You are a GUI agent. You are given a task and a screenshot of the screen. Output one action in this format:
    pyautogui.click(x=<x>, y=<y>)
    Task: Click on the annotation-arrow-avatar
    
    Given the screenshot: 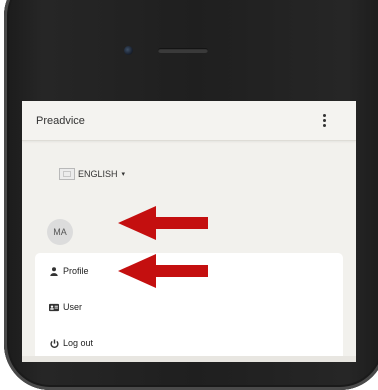 What is the action you would take?
    pyautogui.click(x=163, y=223)
    